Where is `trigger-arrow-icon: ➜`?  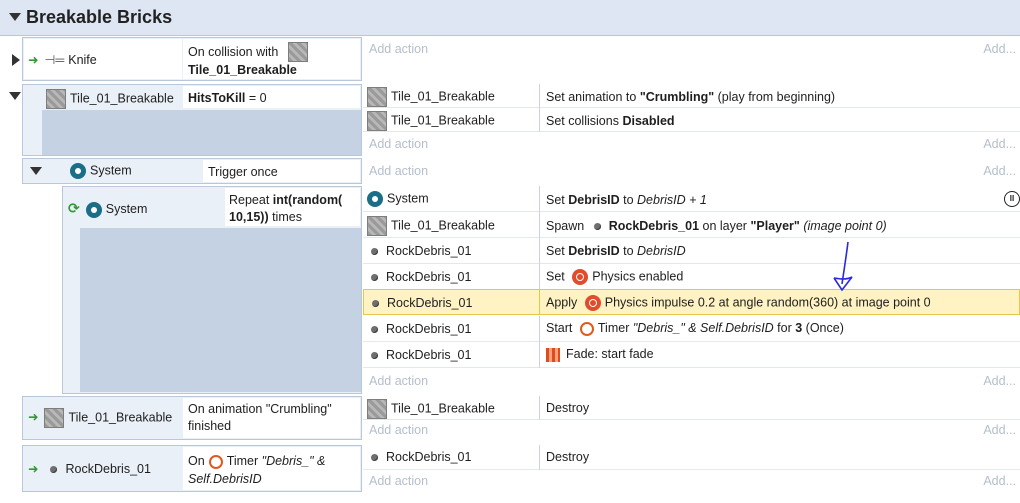
trigger-arrow-icon: ➜ is located at coordinates (33, 469).